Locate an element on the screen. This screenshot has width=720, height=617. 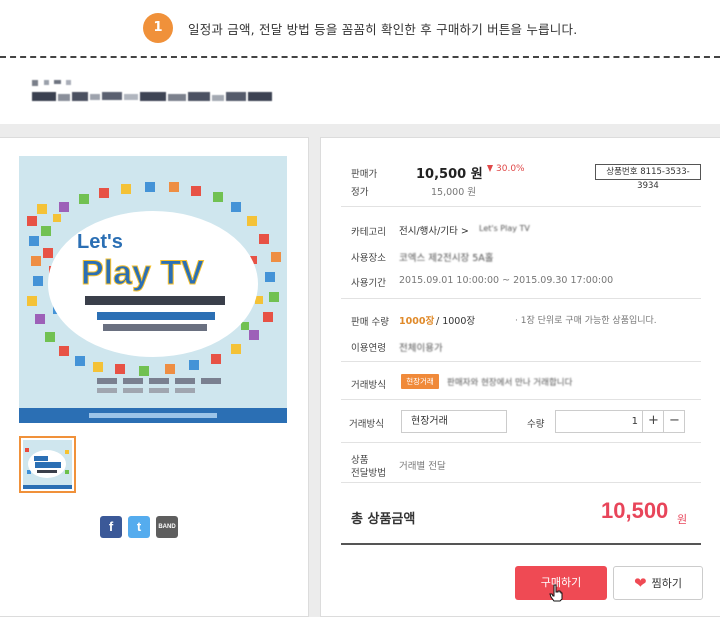
wishlist-button: ❤ 찜하기 is located at coordinates (658, 583).